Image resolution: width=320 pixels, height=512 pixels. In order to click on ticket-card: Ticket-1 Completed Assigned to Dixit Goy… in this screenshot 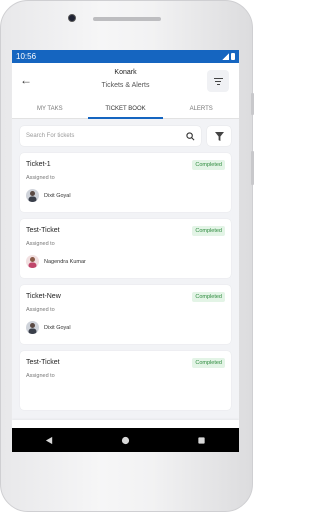, I will do `click(125, 182)`.